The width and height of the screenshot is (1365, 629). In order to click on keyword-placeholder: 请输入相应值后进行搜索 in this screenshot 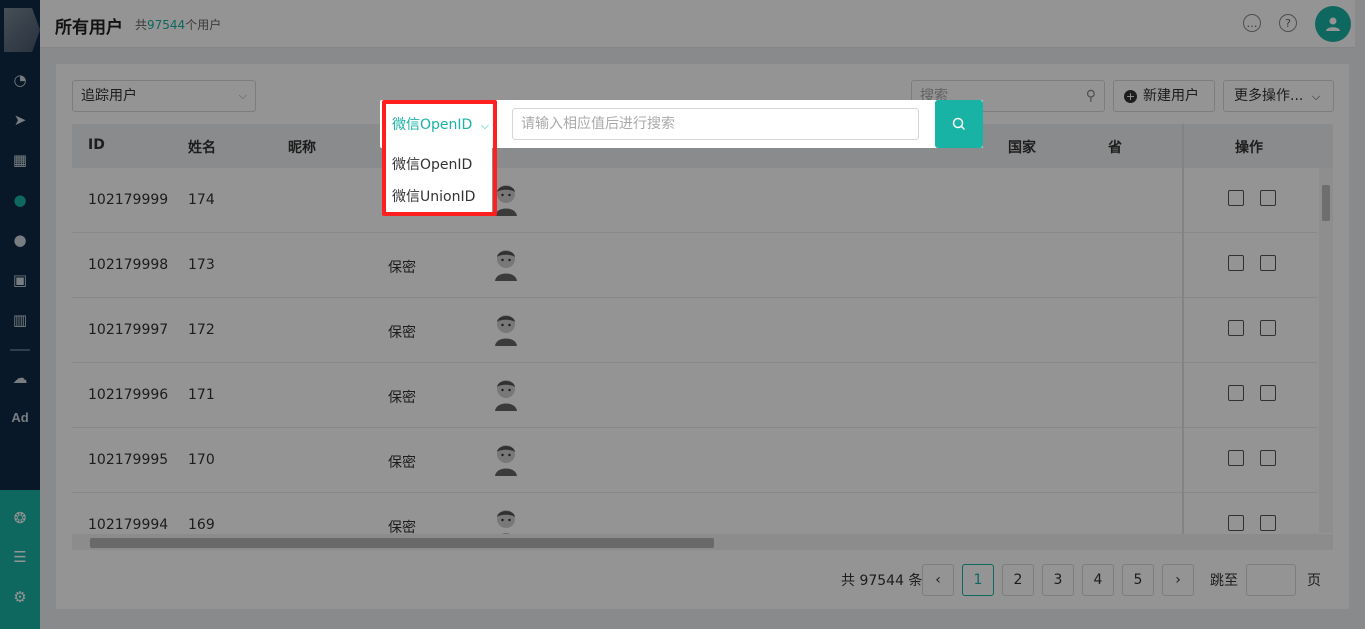, I will do `click(598, 124)`.